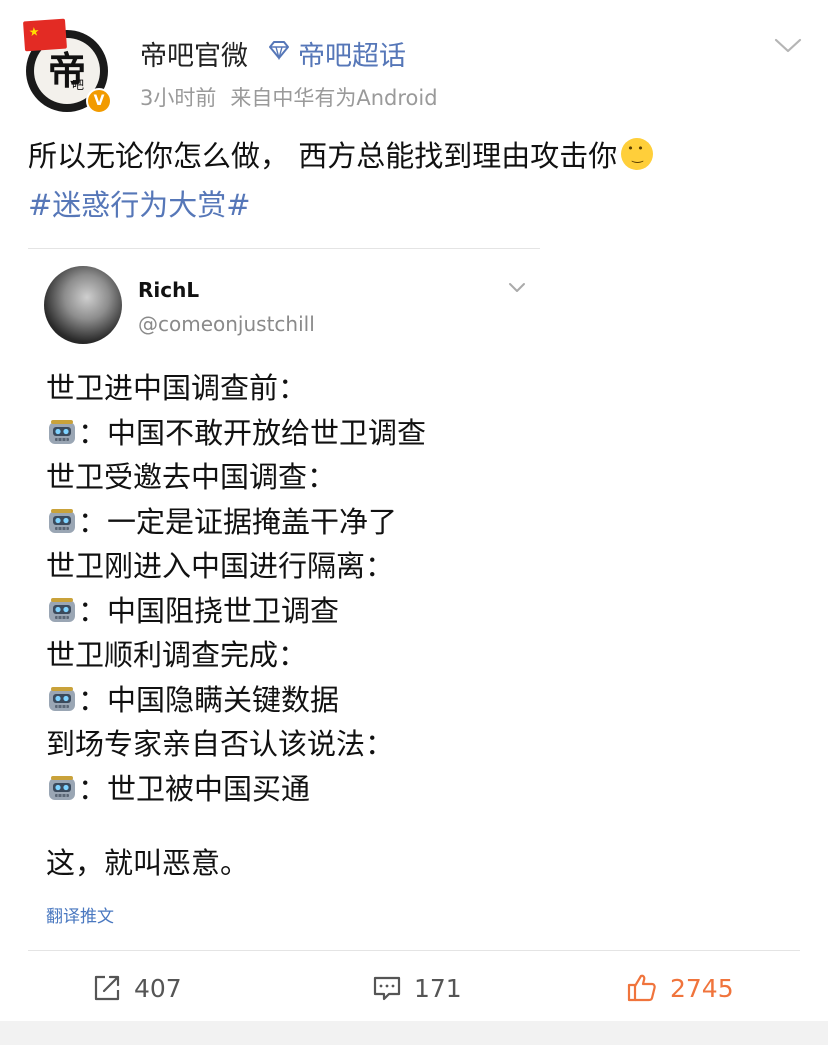  What do you see at coordinates (158, 988) in the screenshot?
I see `repost-count: 407` at bounding box center [158, 988].